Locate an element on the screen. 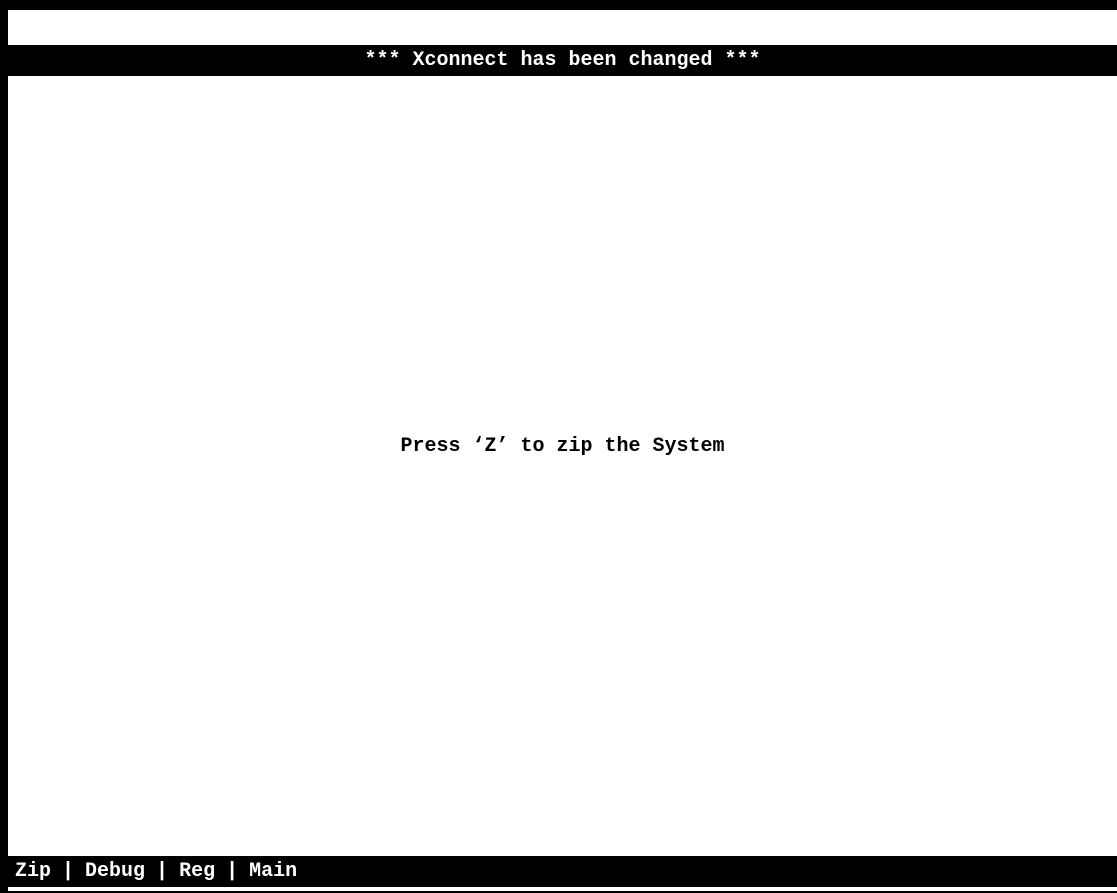  zip-prompt-message: Press ‘Z’ to zip the System is located at coordinates (562, 446).